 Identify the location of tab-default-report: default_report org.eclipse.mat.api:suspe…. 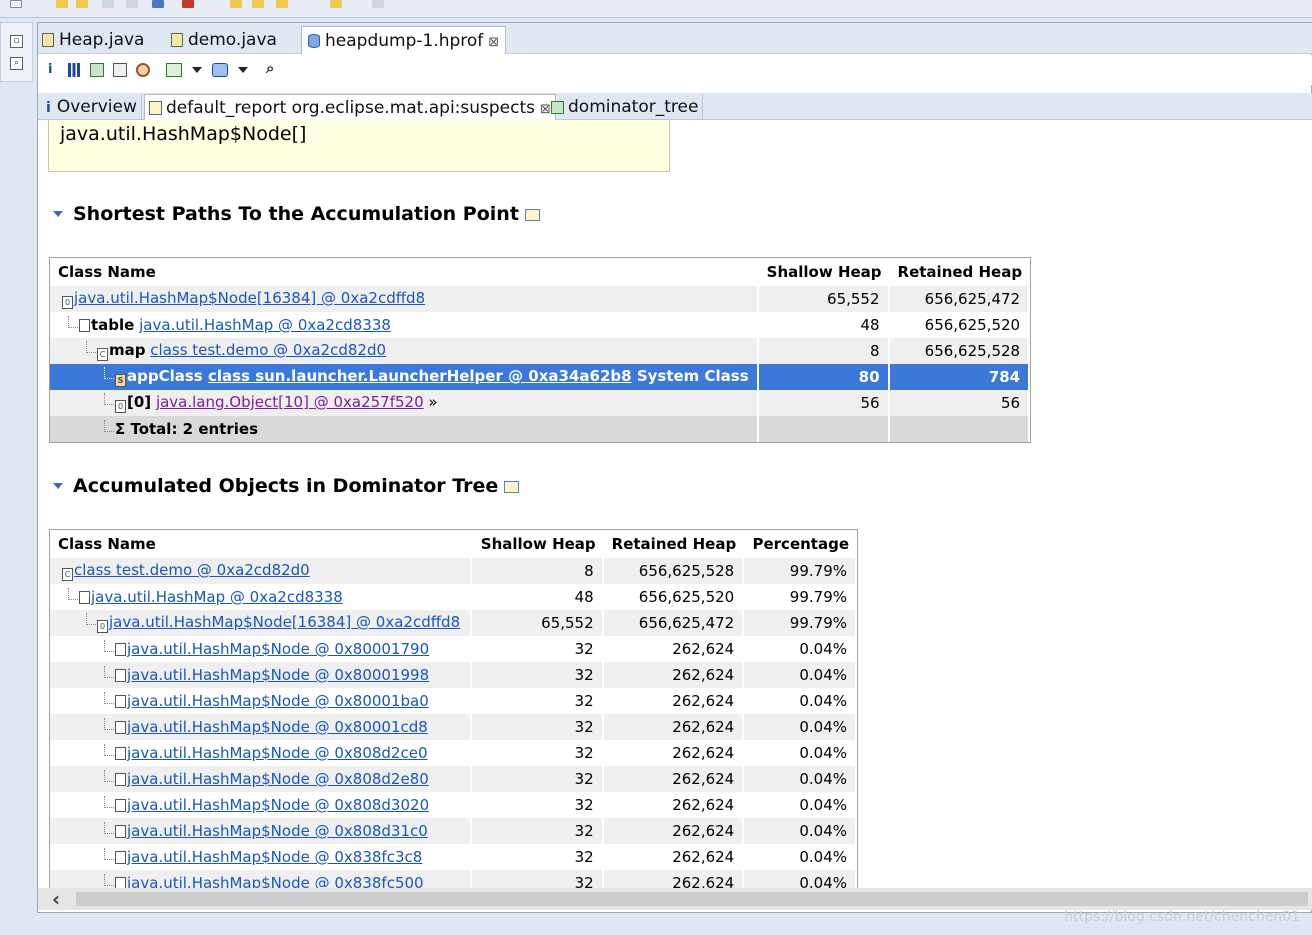
(350, 107).